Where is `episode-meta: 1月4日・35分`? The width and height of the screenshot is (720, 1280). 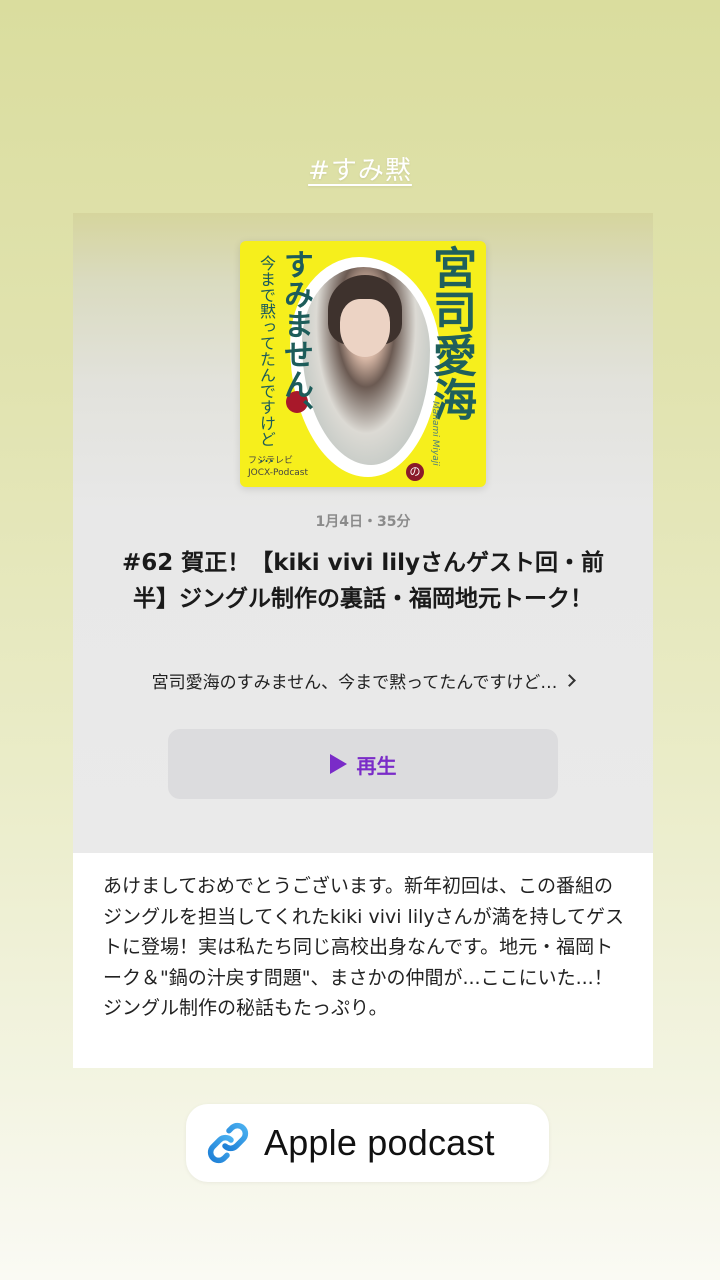
episode-meta: 1月4日・35分 is located at coordinates (363, 522).